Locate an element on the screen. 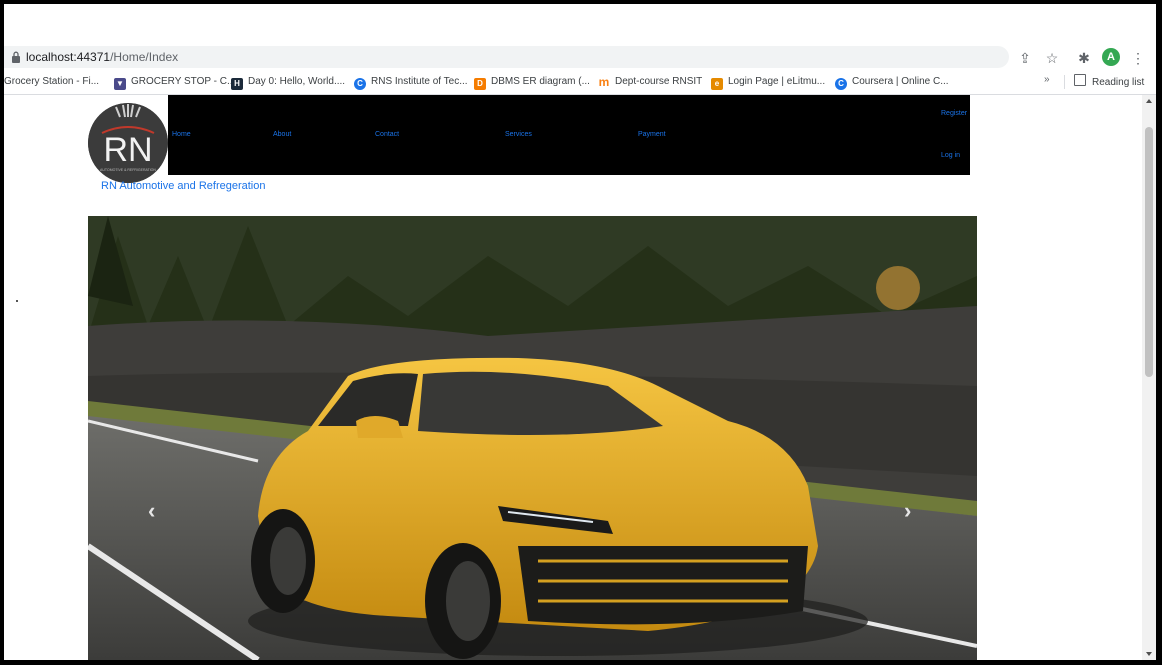 Image resolution: width=1162 pixels, height=665 pixels. extensions-icon: ✱ is located at coordinates (1084, 58).